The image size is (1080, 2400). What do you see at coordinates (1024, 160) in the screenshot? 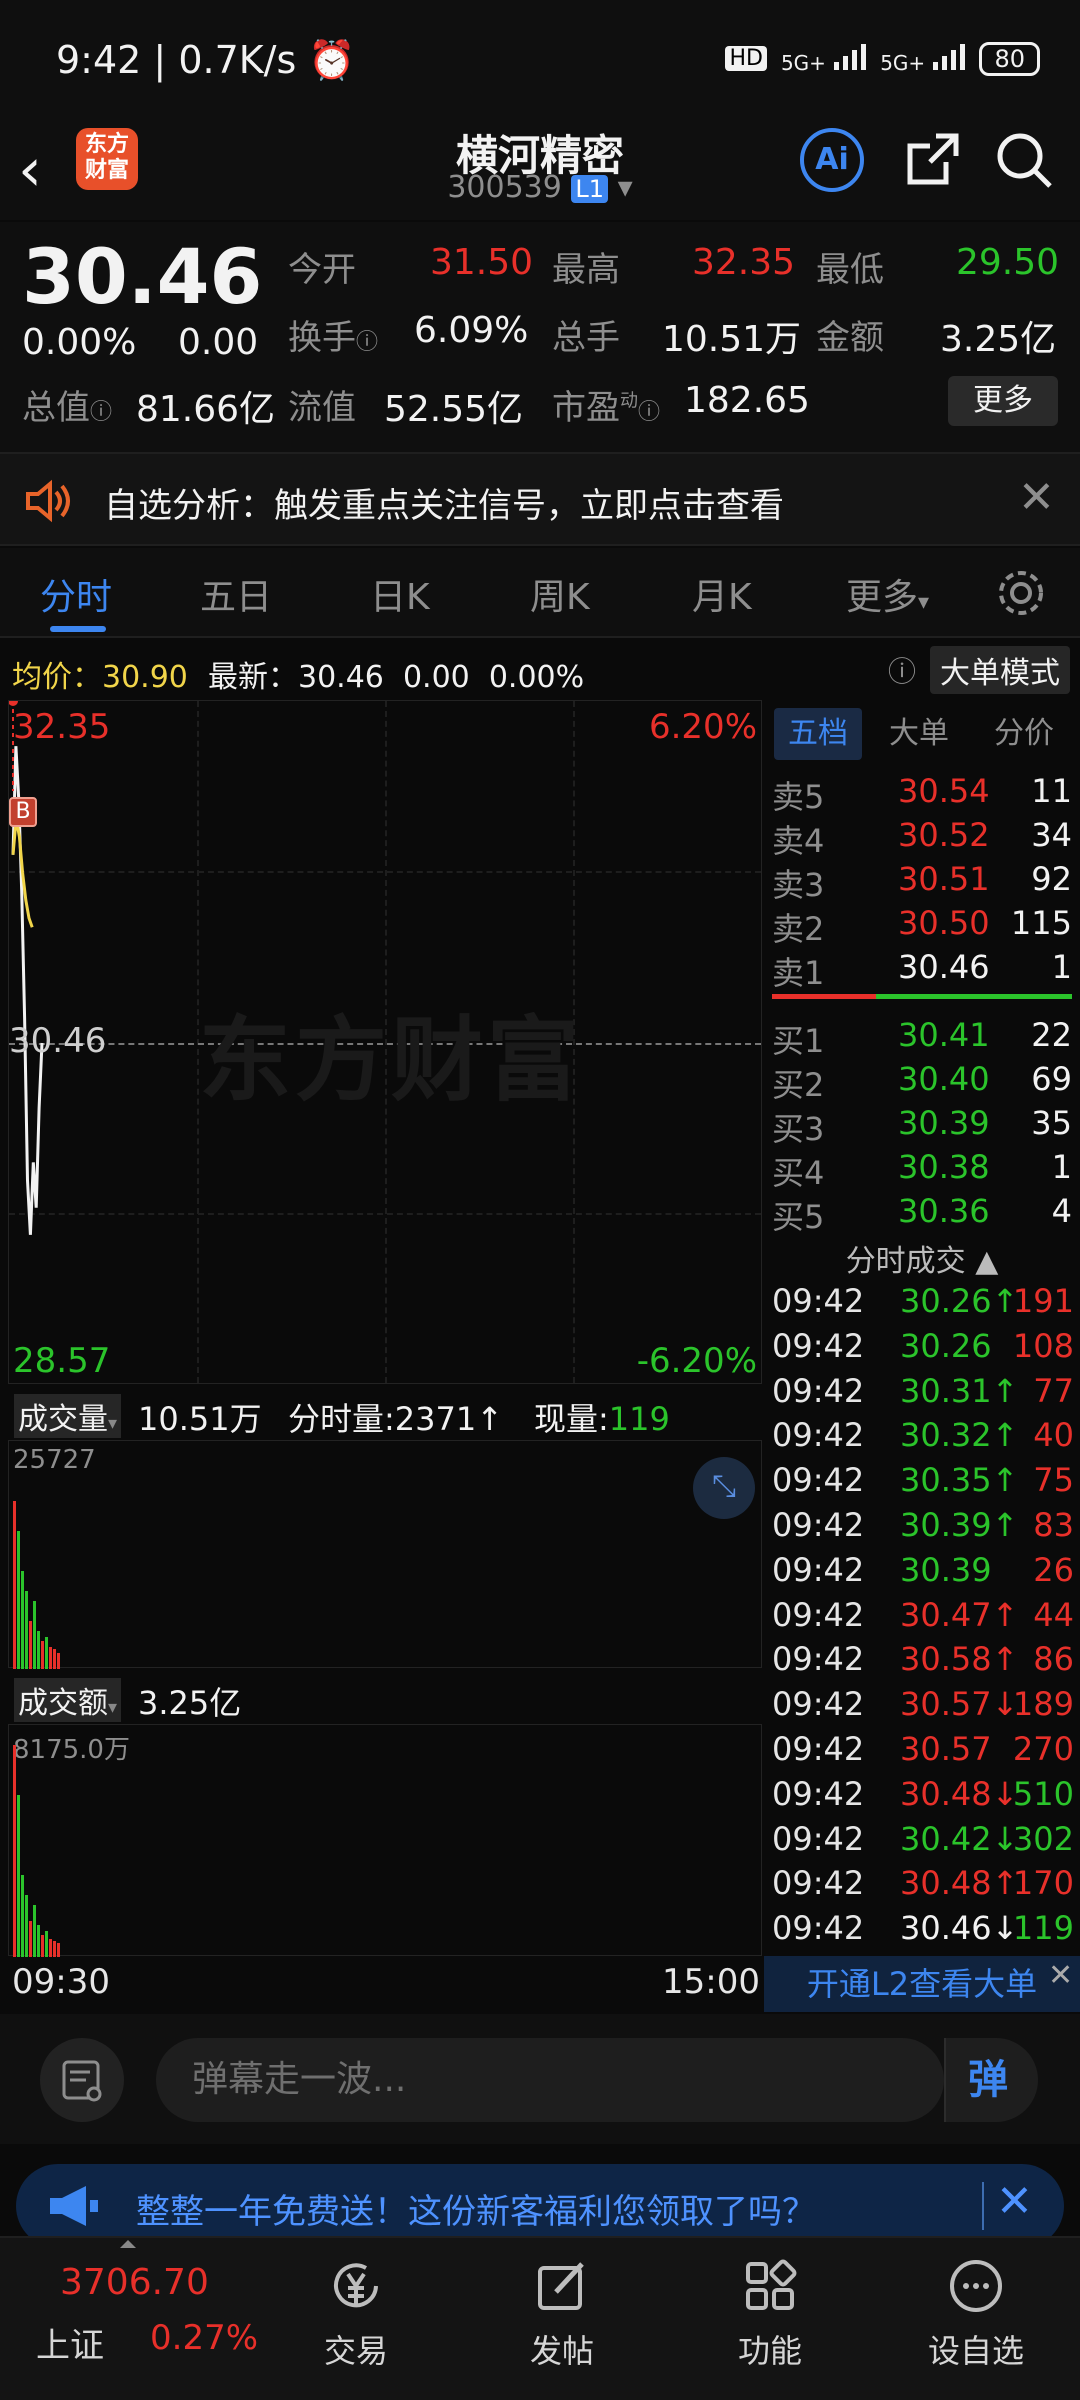
I see `search-icon` at bounding box center [1024, 160].